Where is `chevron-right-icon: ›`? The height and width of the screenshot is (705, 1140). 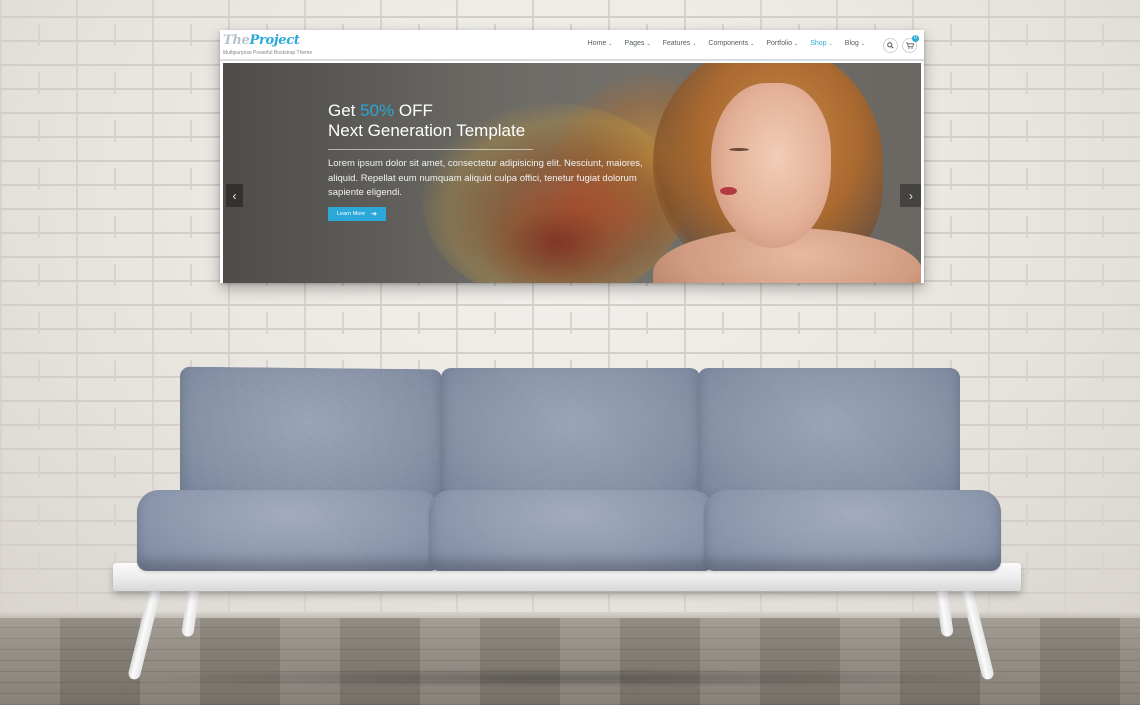
chevron-right-icon: › is located at coordinates (911, 195).